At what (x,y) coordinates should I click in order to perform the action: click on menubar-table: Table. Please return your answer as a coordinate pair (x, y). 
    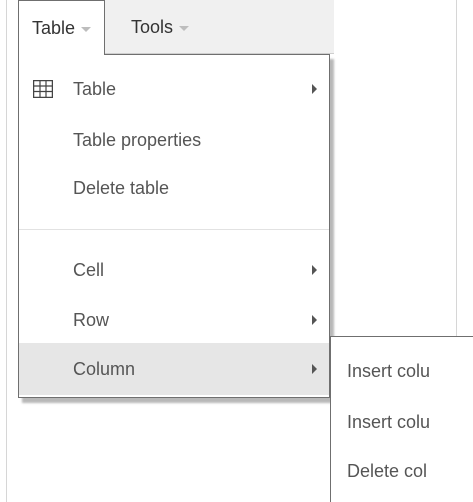
    Looking at the image, I should click on (62, 27).